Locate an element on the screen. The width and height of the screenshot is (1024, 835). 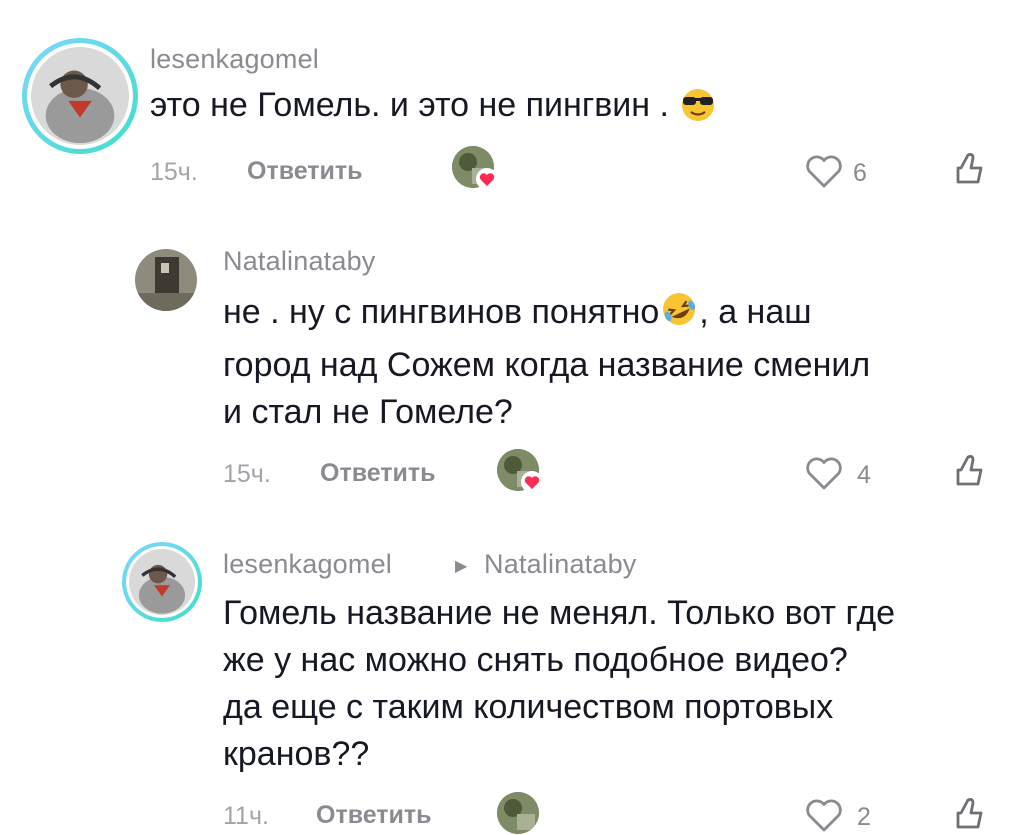
like-count: 4 is located at coordinates (864, 475).